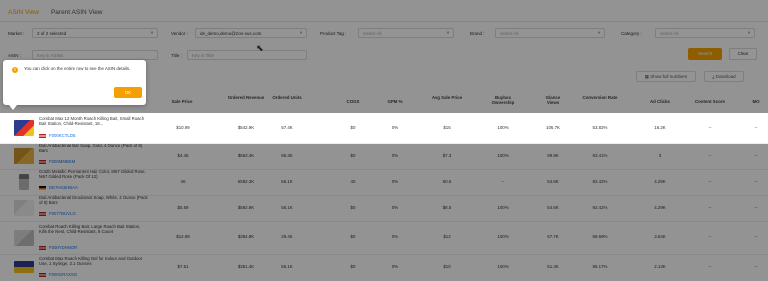  I want to click on download-button: ⤓ Download, so click(724, 76).